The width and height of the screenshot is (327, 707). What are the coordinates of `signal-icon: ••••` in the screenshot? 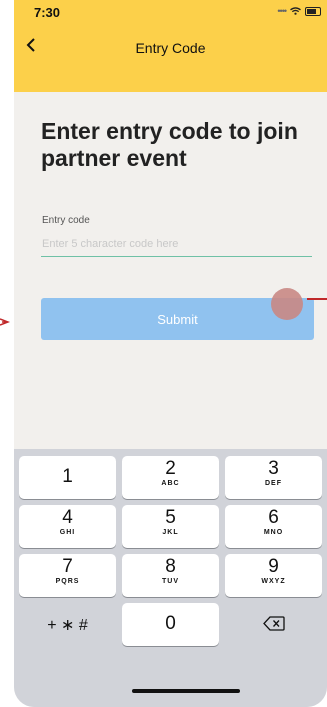 It's located at (282, 11).